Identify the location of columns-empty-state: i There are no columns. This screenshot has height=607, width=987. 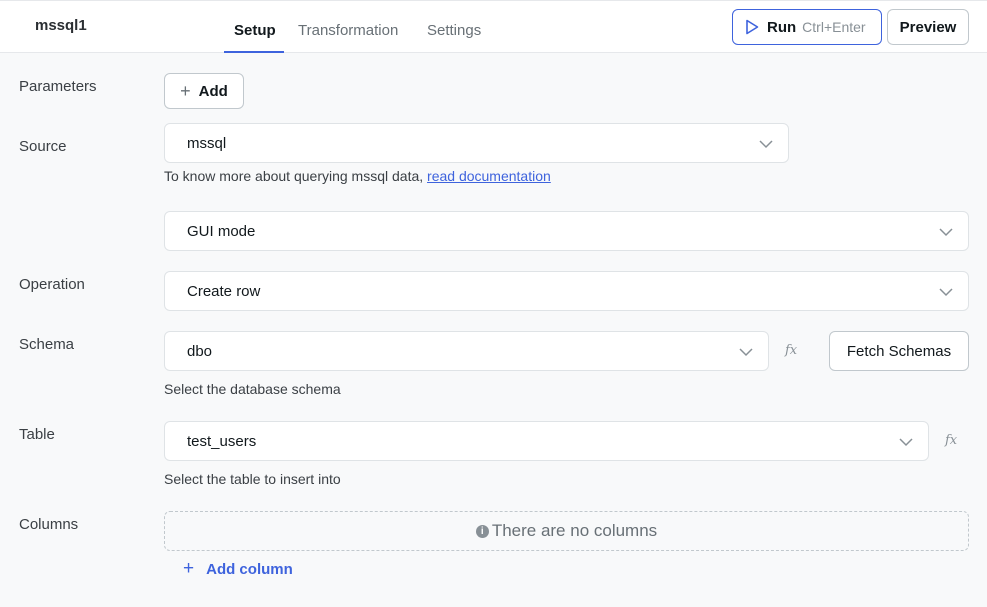
(566, 531).